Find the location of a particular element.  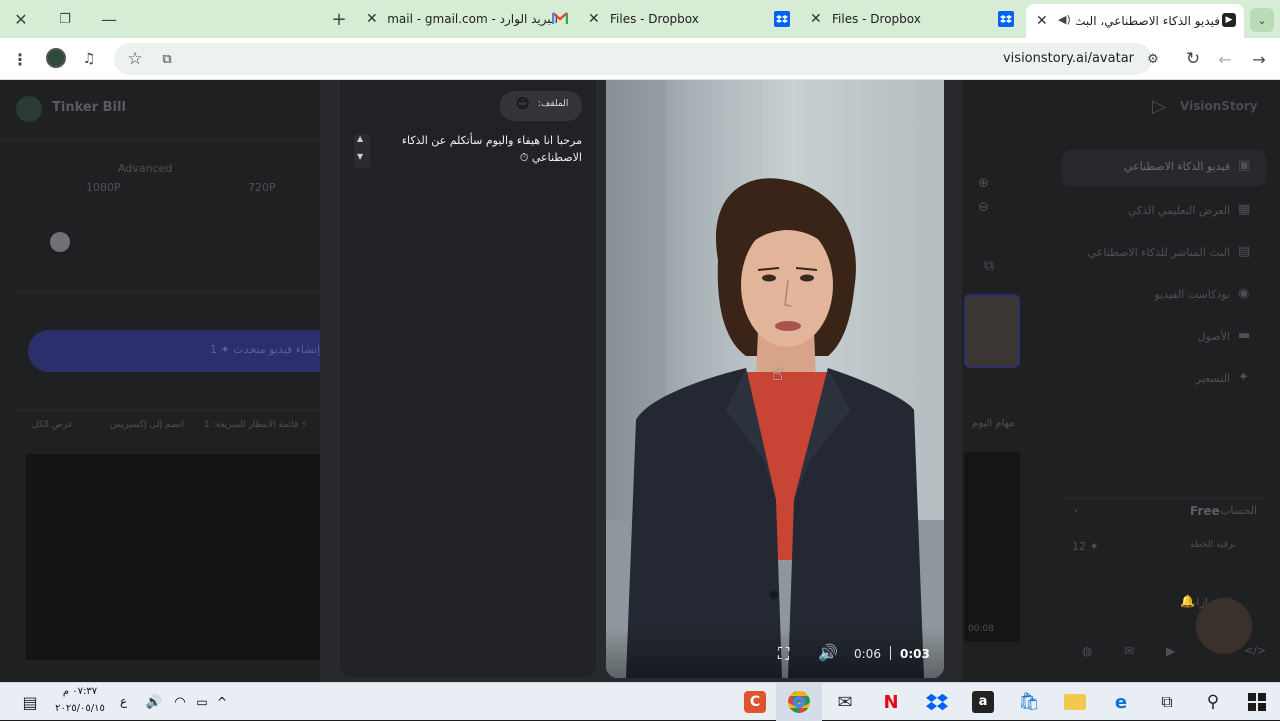

join-express-link: انضم إلى إكسبريس is located at coordinates (147, 425).